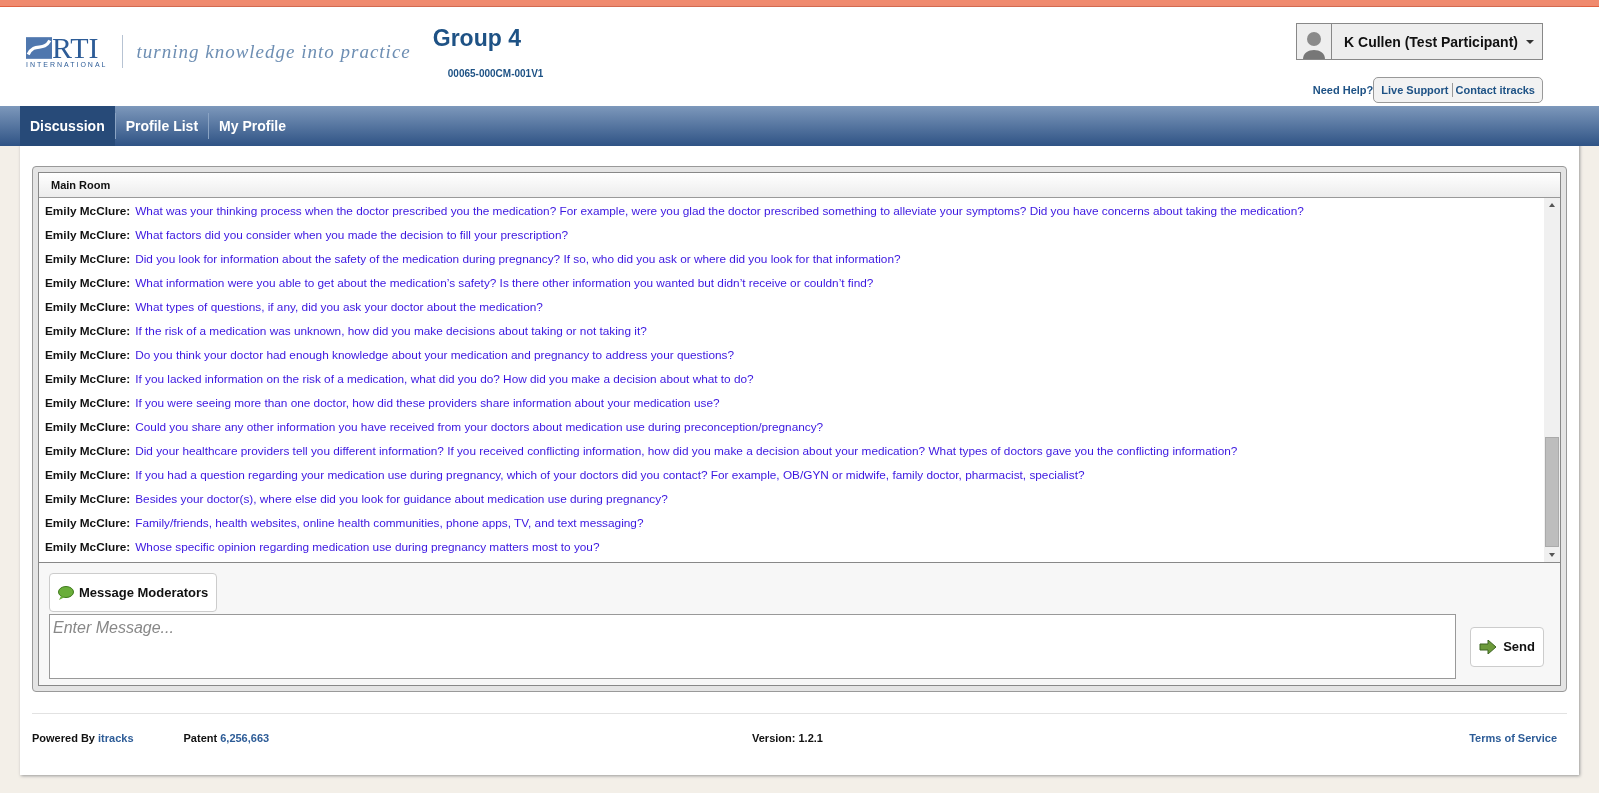 This screenshot has height=793, width=1599. I want to click on message-text: What types of questions, if any, did you ask your doctor about the medication?, so click(339, 307).